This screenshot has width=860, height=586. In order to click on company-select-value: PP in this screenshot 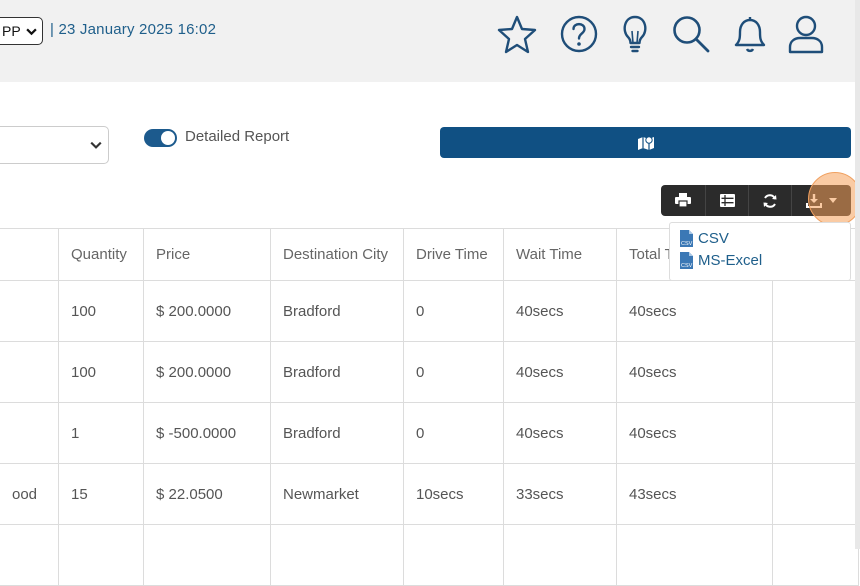, I will do `click(11, 31)`.